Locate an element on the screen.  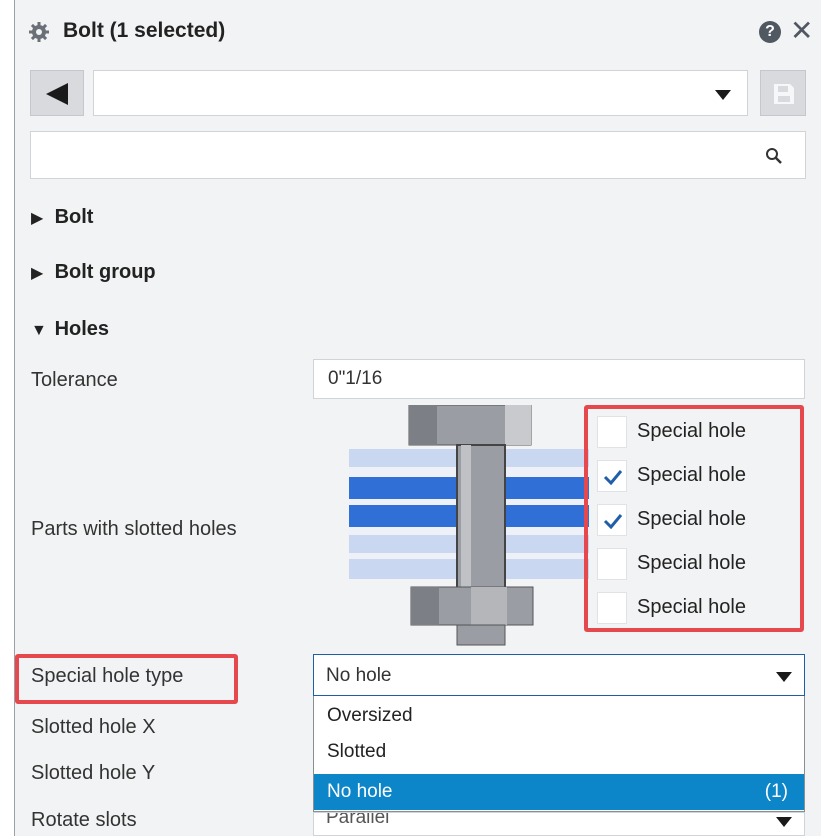
tolerance-label: Tolerance is located at coordinates (74, 380).